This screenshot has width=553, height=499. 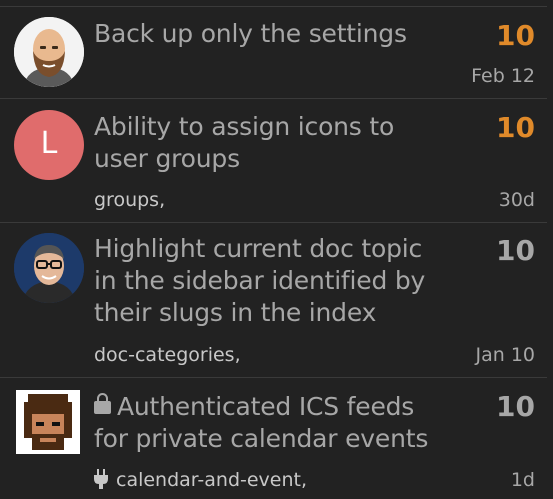 What do you see at coordinates (264, 34) in the screenshot?
I see `topic-title: Back up only the settings` at bounding box center [264, 34].